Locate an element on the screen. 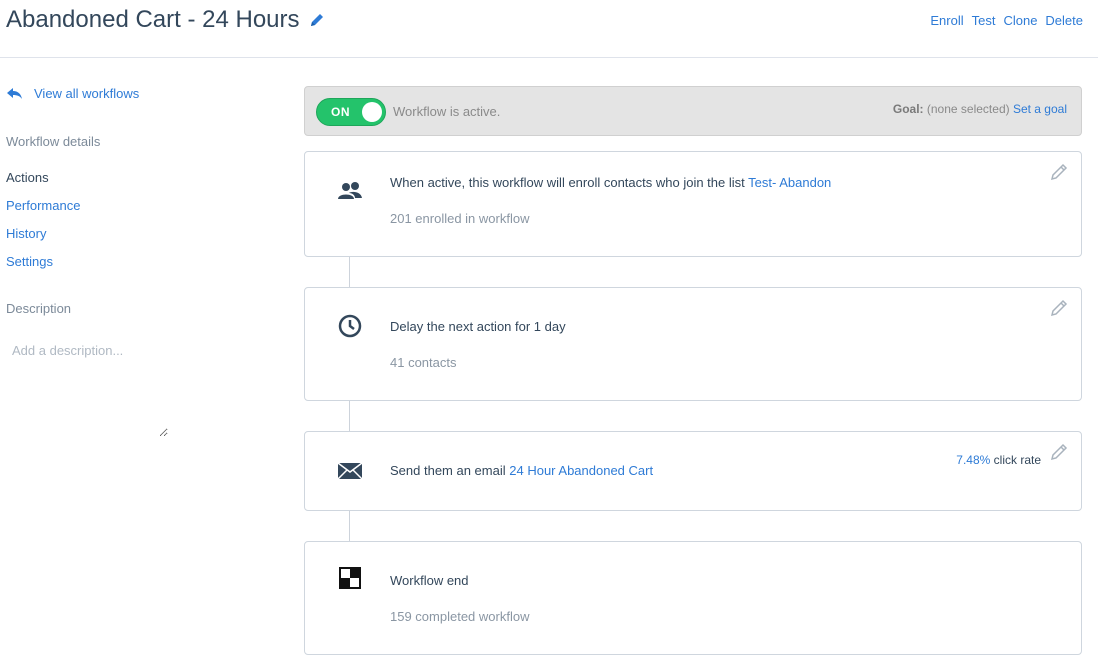 This screenshot has width=1098, height=657. contacts-icon is located at coordinates (350, 191).